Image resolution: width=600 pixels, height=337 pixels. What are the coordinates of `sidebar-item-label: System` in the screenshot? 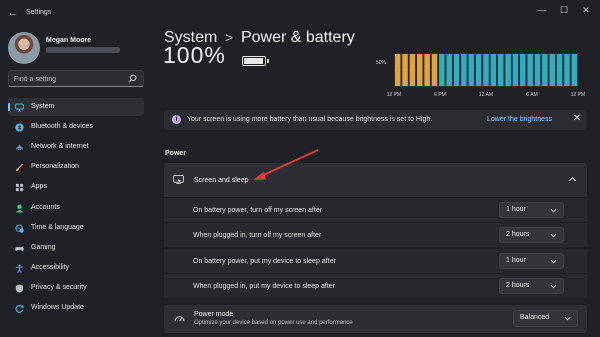 It's located at (43, 106).